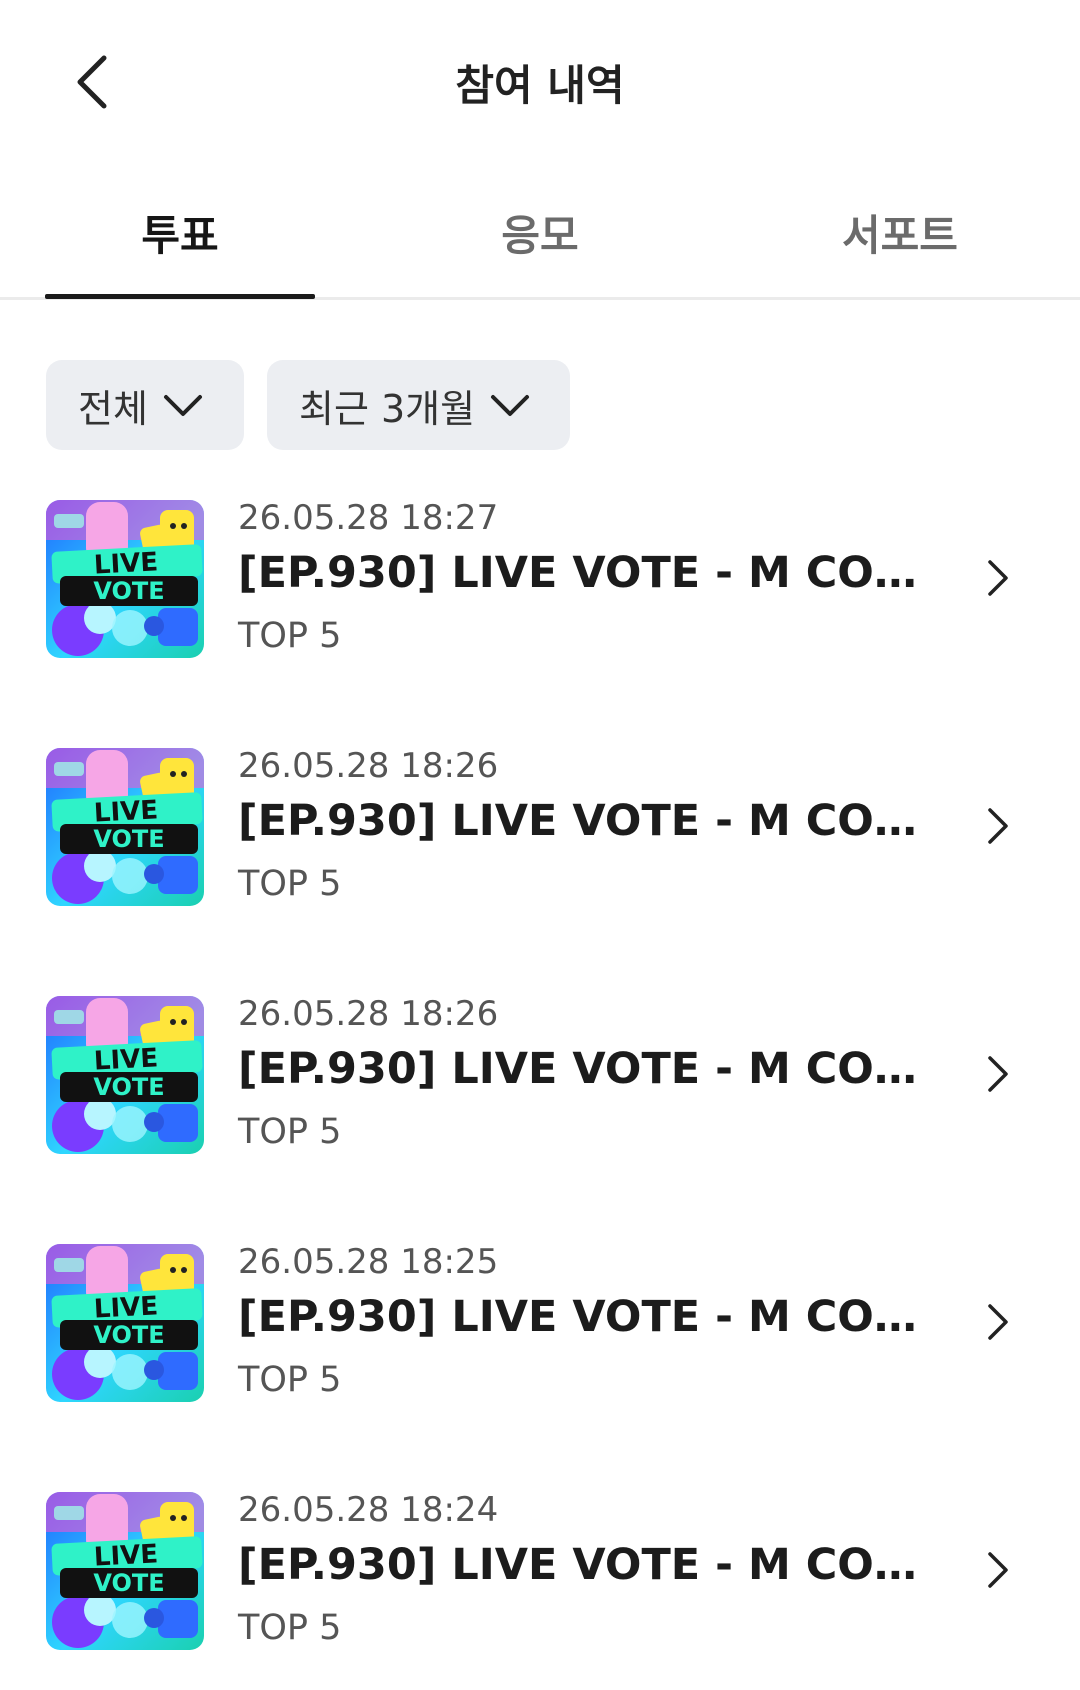 The height and width of the screenshot is (1690, 1080). What do you see at coordinates (368, 1262) in the screenshot?
I see `vote-date: 26.05.28 18:25` at bounding box center [368, 1262].